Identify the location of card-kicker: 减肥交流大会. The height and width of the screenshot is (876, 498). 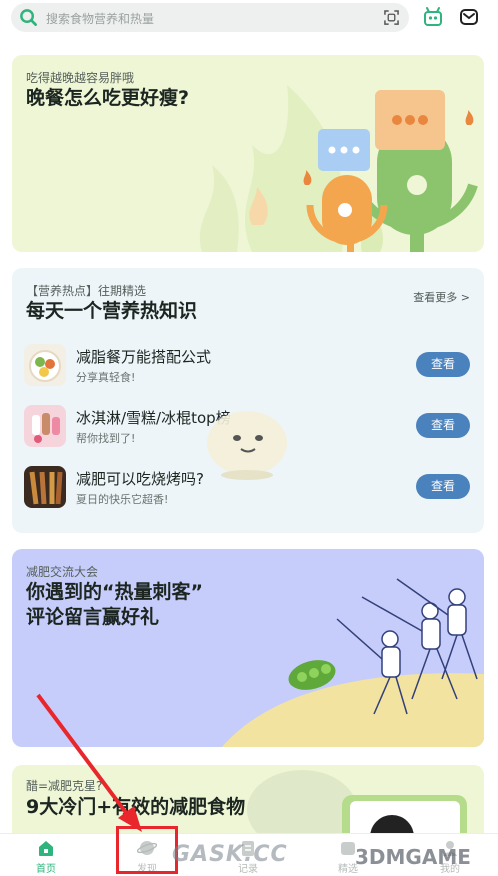
(62, 572).